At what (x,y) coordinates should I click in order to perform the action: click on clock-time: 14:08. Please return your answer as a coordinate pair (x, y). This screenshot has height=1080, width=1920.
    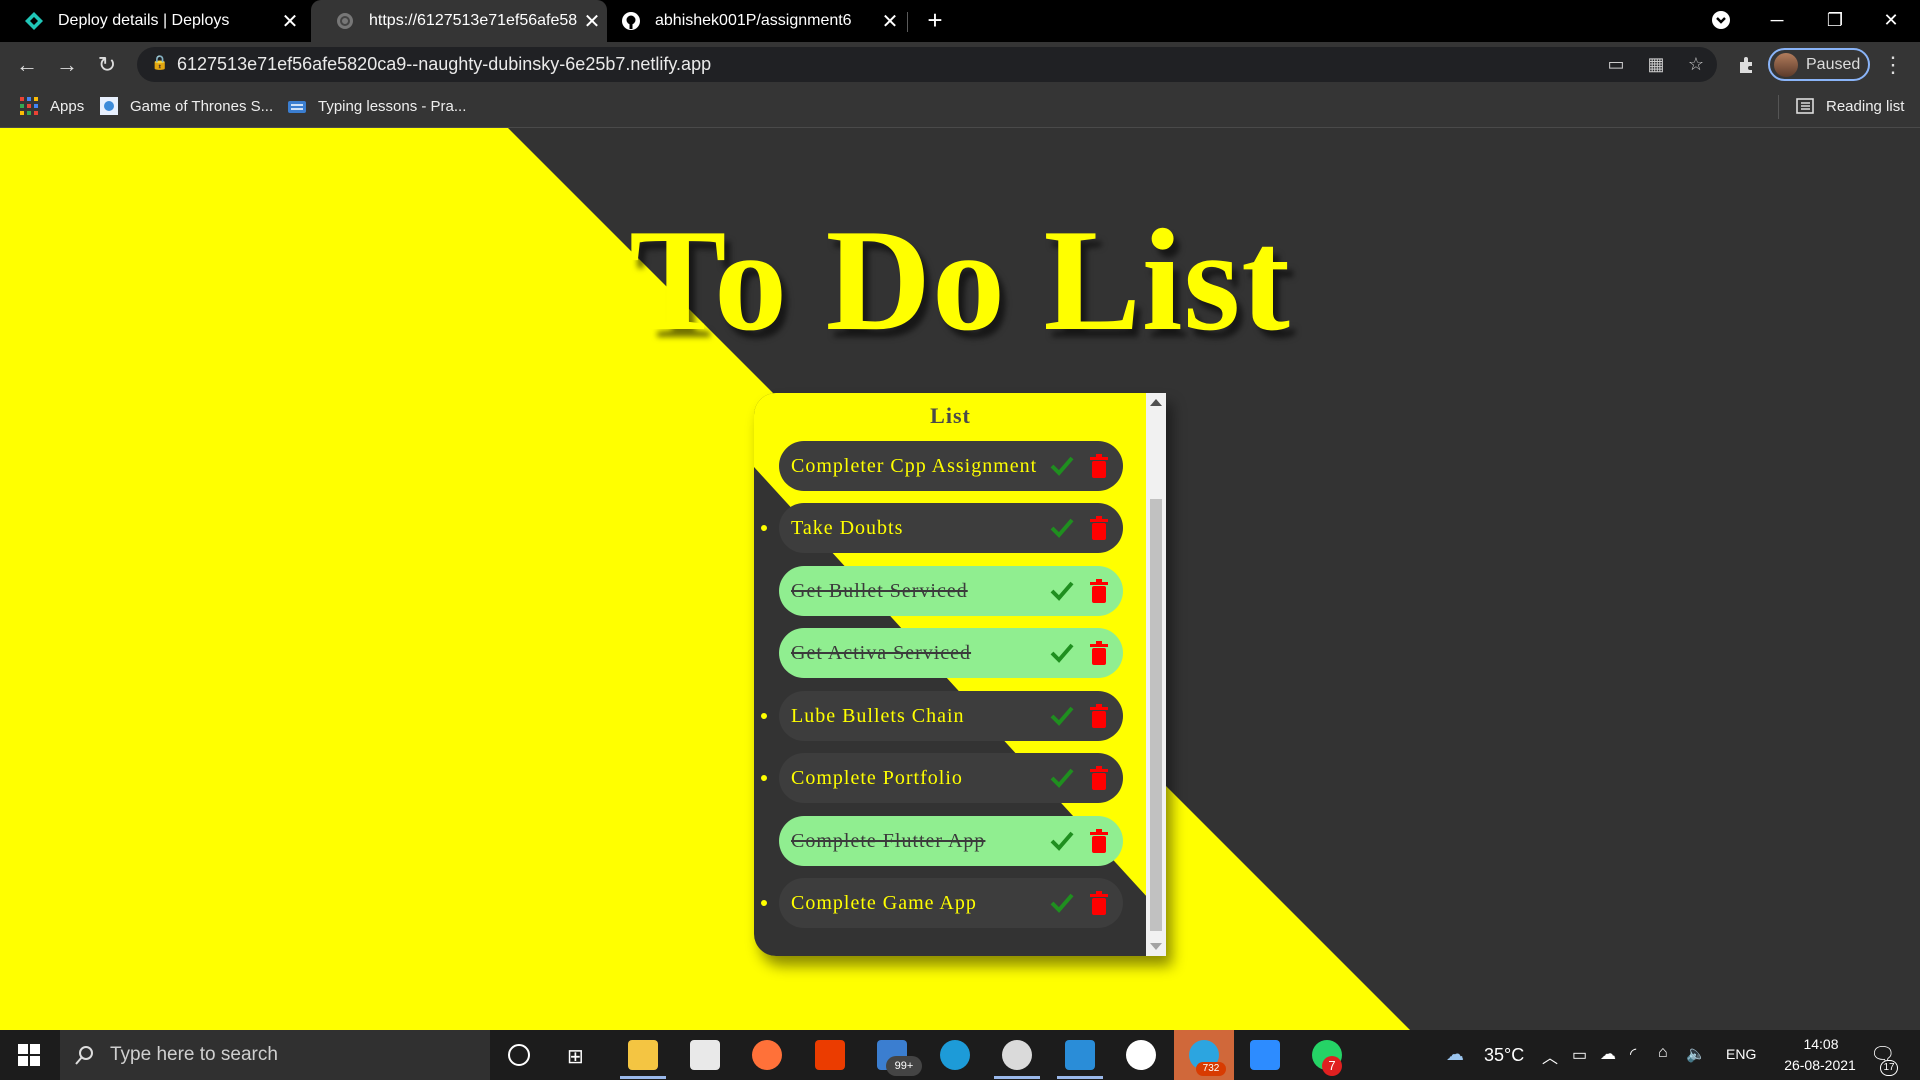
    Looking at the image, I should click on (1821, 1044).